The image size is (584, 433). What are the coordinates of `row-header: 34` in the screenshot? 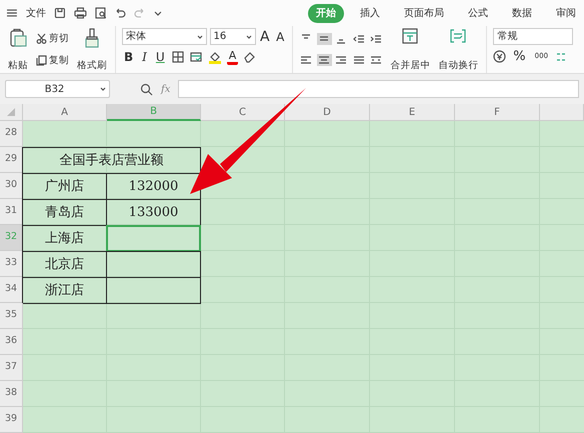 It's located at (11, 290).